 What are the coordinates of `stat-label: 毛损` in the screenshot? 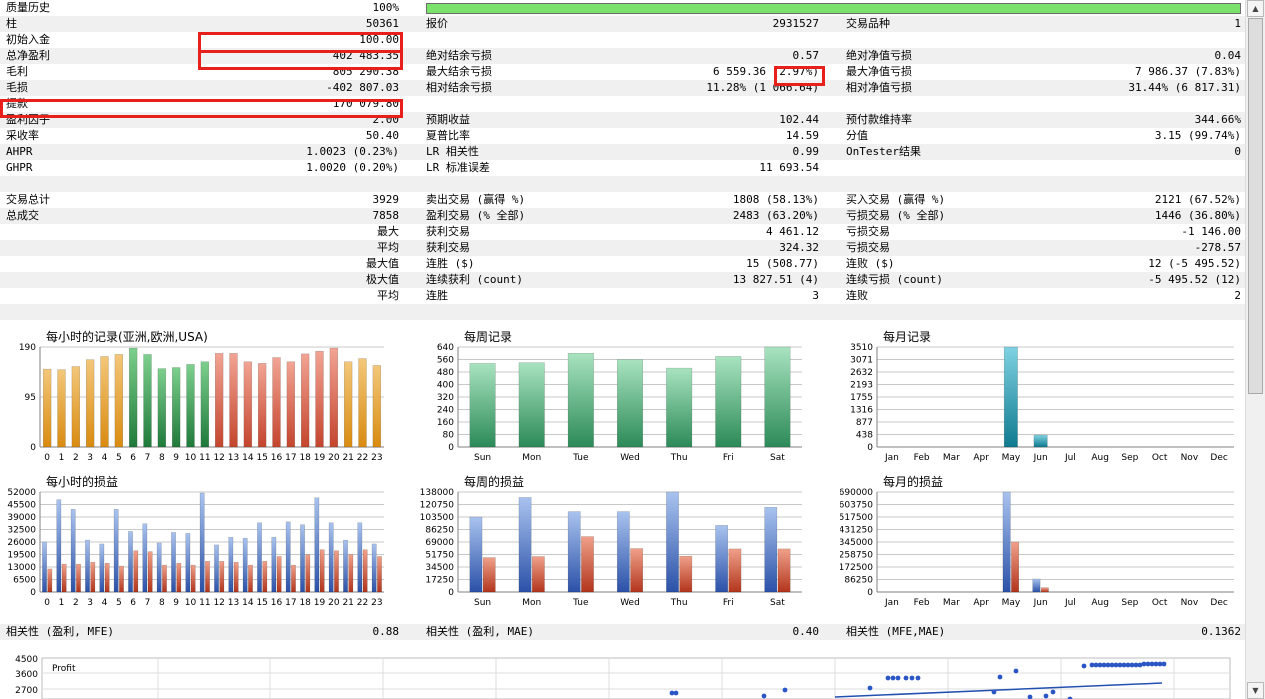 It's located at (17, 87).